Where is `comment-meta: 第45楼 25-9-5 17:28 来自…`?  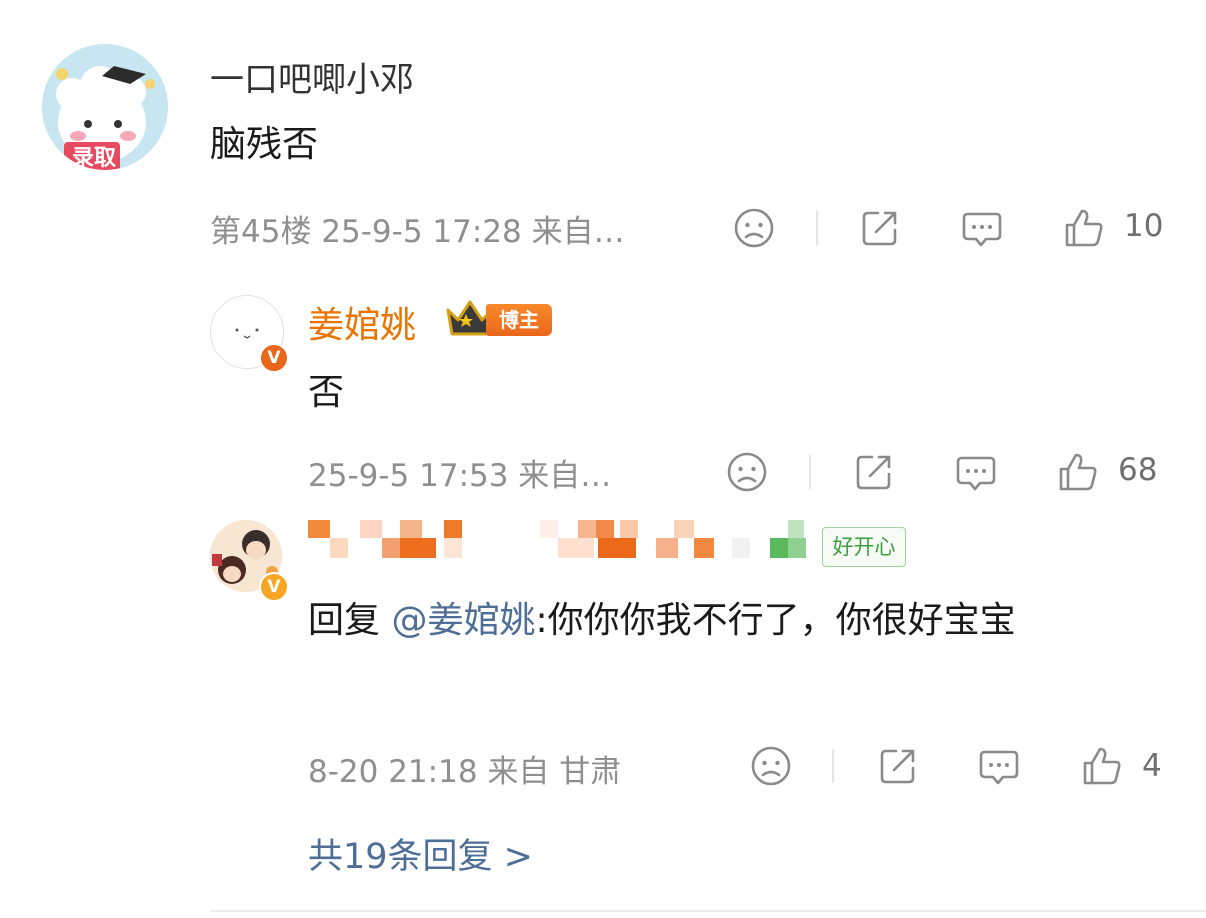
comment-meta: 第45楼 25-9-5 17:28 来自… is located at coordinates (417, 232).